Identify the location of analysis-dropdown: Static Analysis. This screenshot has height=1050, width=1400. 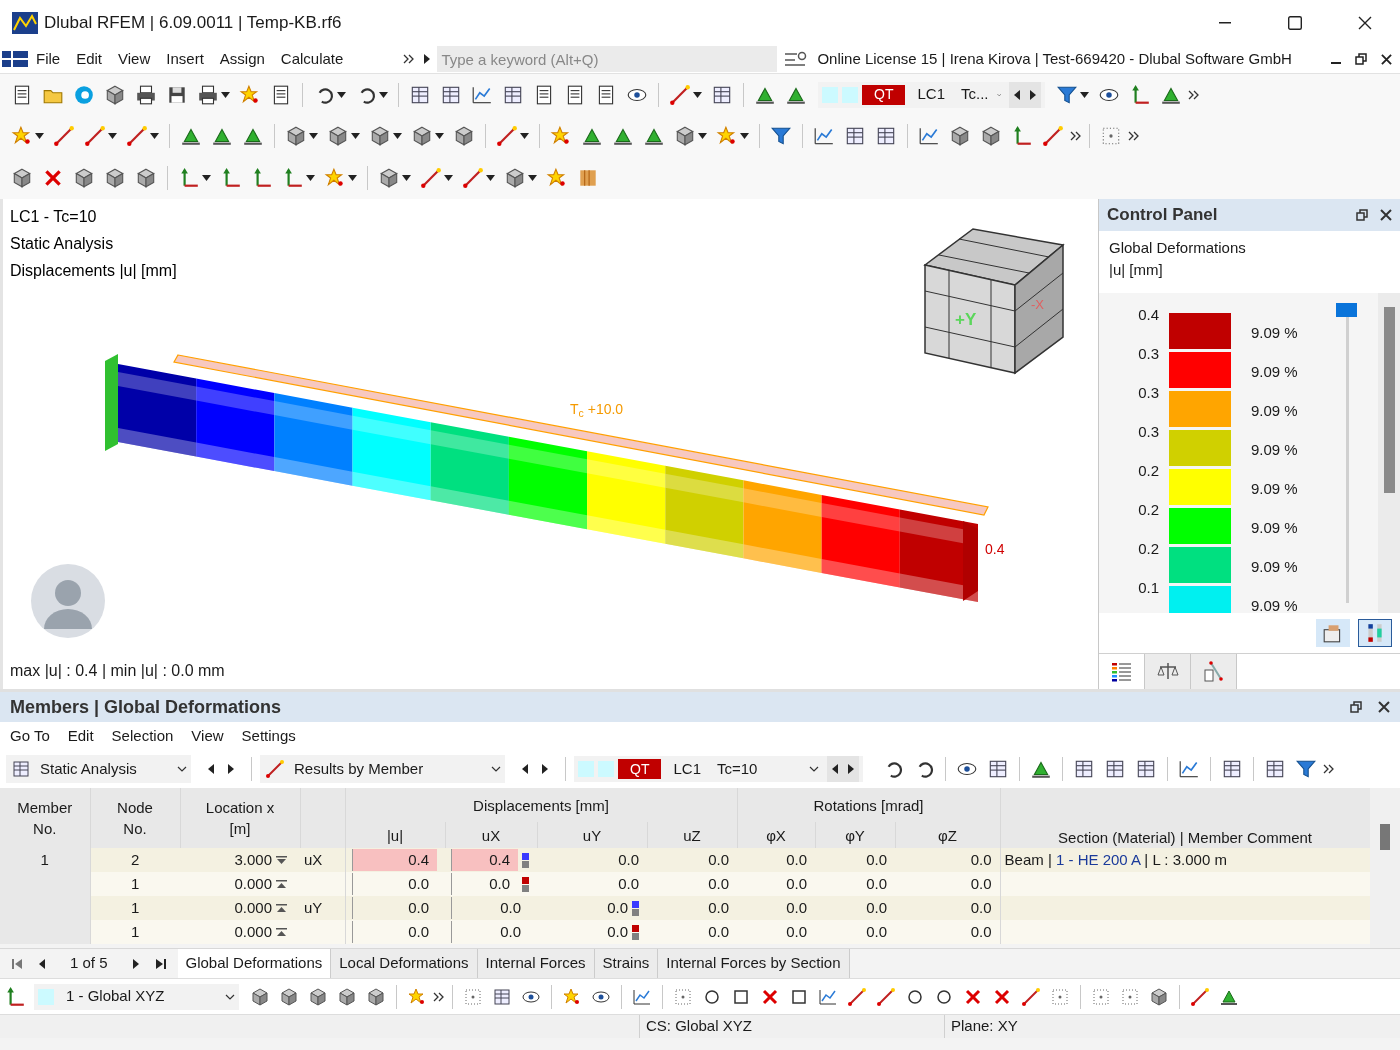
(98, 769).